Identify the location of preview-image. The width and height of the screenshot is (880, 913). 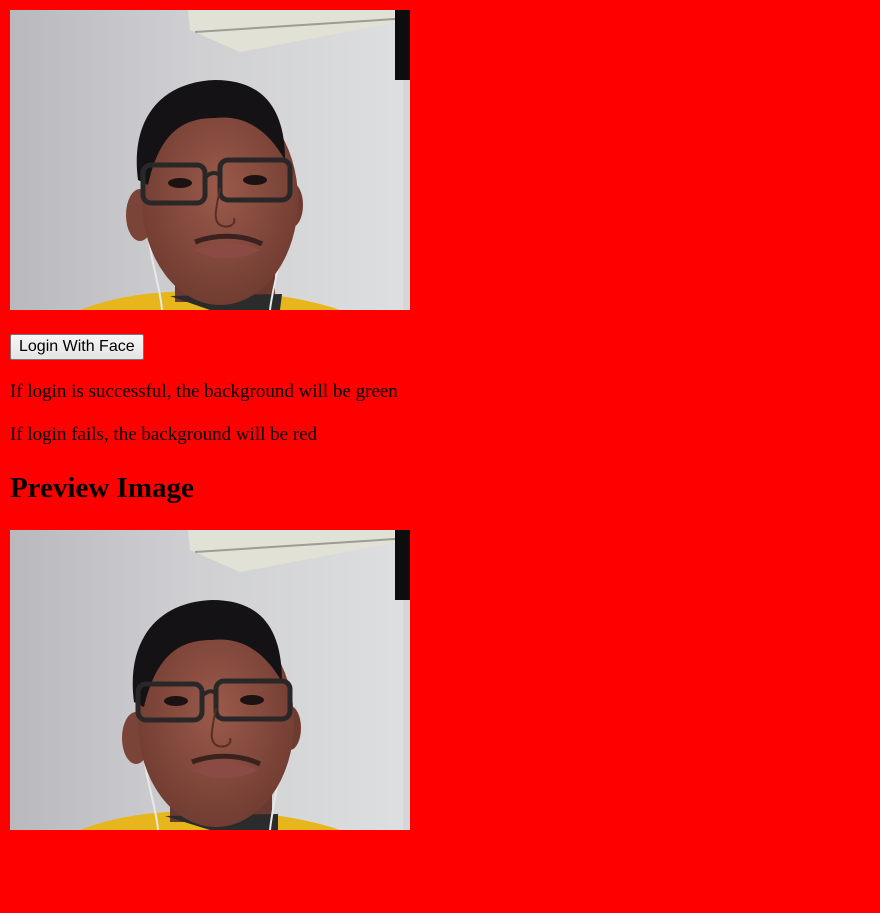
(210, 680).